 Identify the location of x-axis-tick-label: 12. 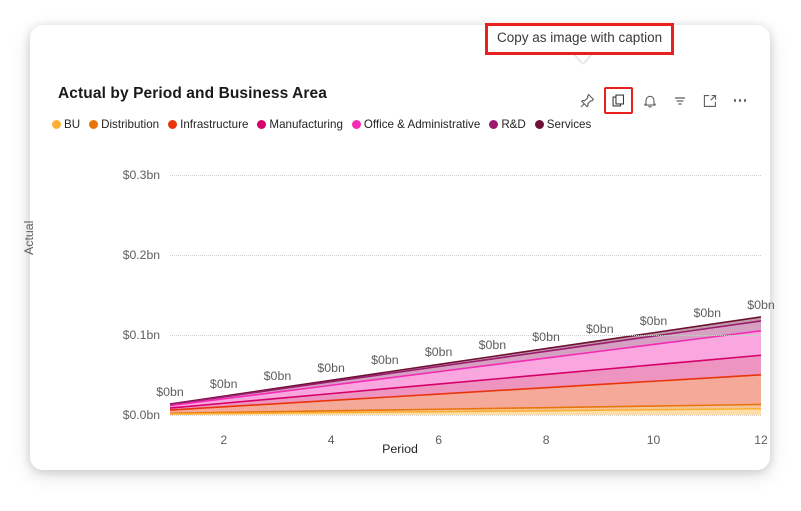
(761, 440).